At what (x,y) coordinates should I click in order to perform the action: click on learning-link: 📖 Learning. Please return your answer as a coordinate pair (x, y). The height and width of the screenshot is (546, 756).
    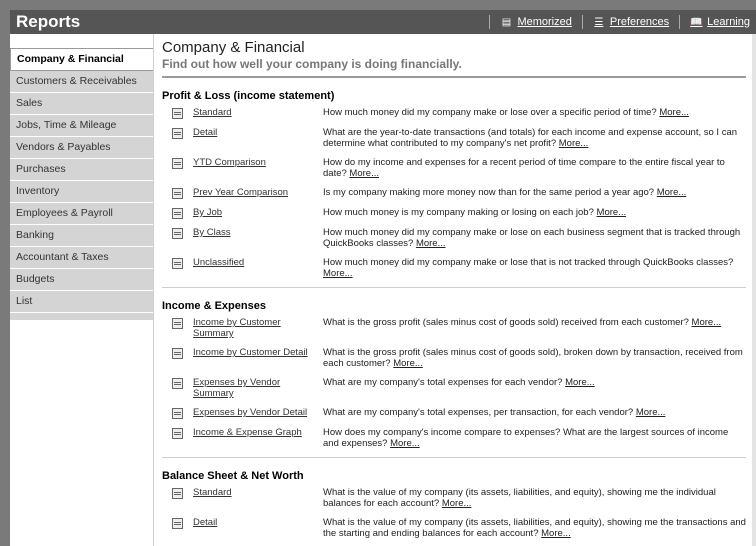
    Looking at the image, I should click on (720, 22).